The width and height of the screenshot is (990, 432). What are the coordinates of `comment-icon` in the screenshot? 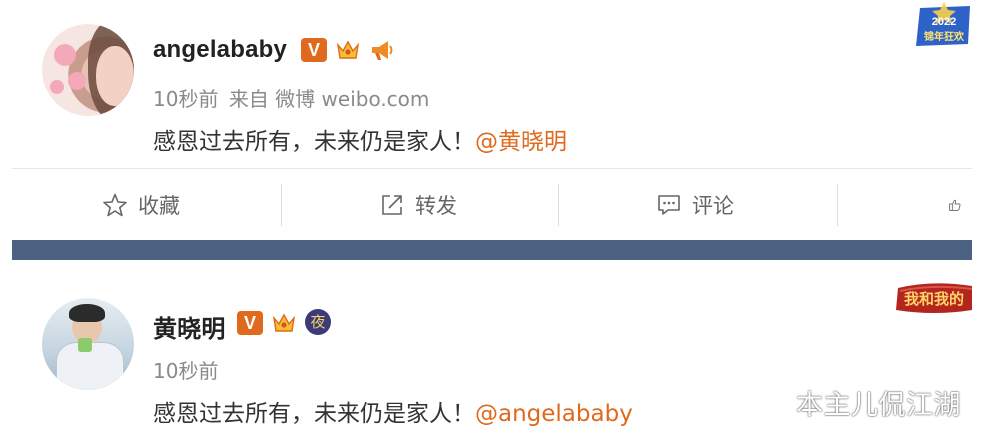 It's located at (669, 205).